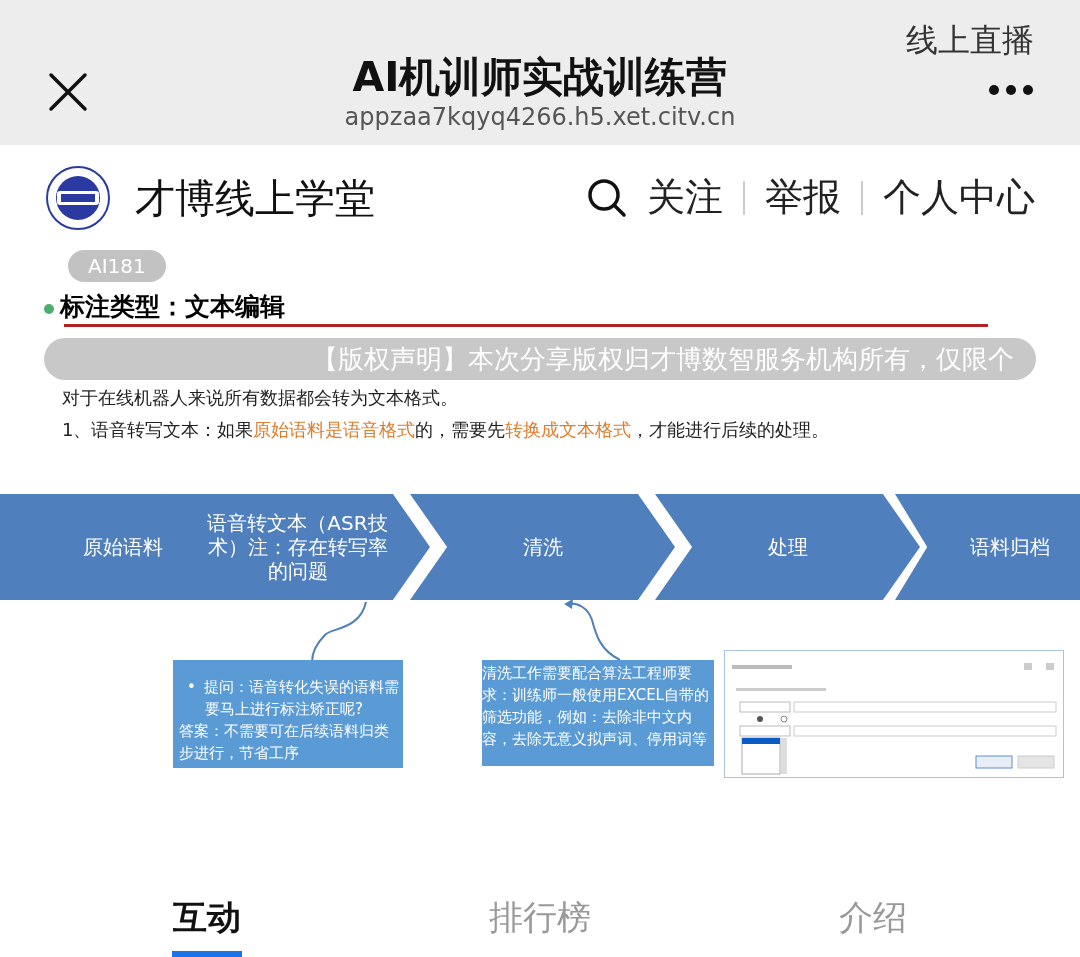  I want to click on brand-name: 才博线上学堂, so click(255, 198).